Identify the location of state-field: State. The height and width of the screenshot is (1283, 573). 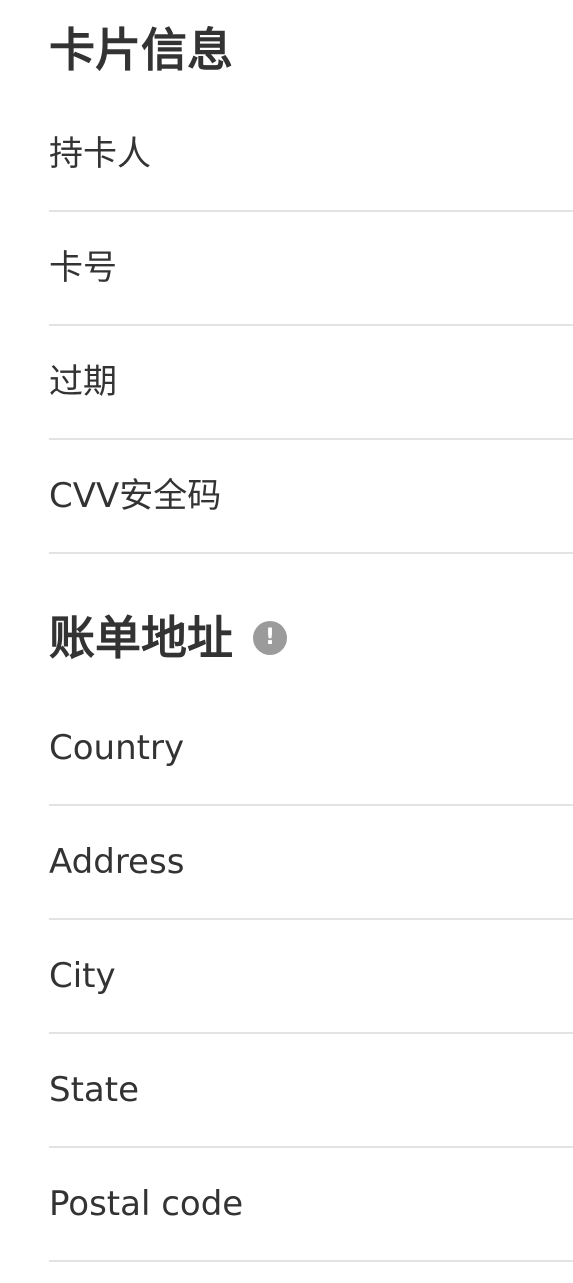
(311, 1091).